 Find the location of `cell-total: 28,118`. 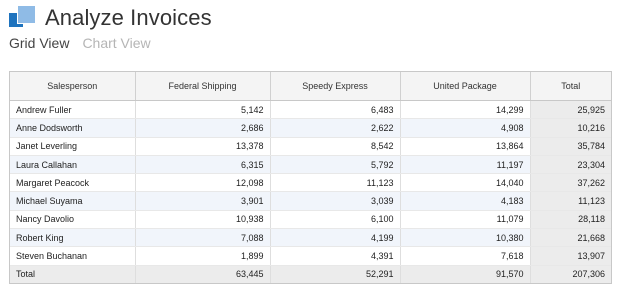

cell-total: 28,118 is located at coordinates (570, 220).